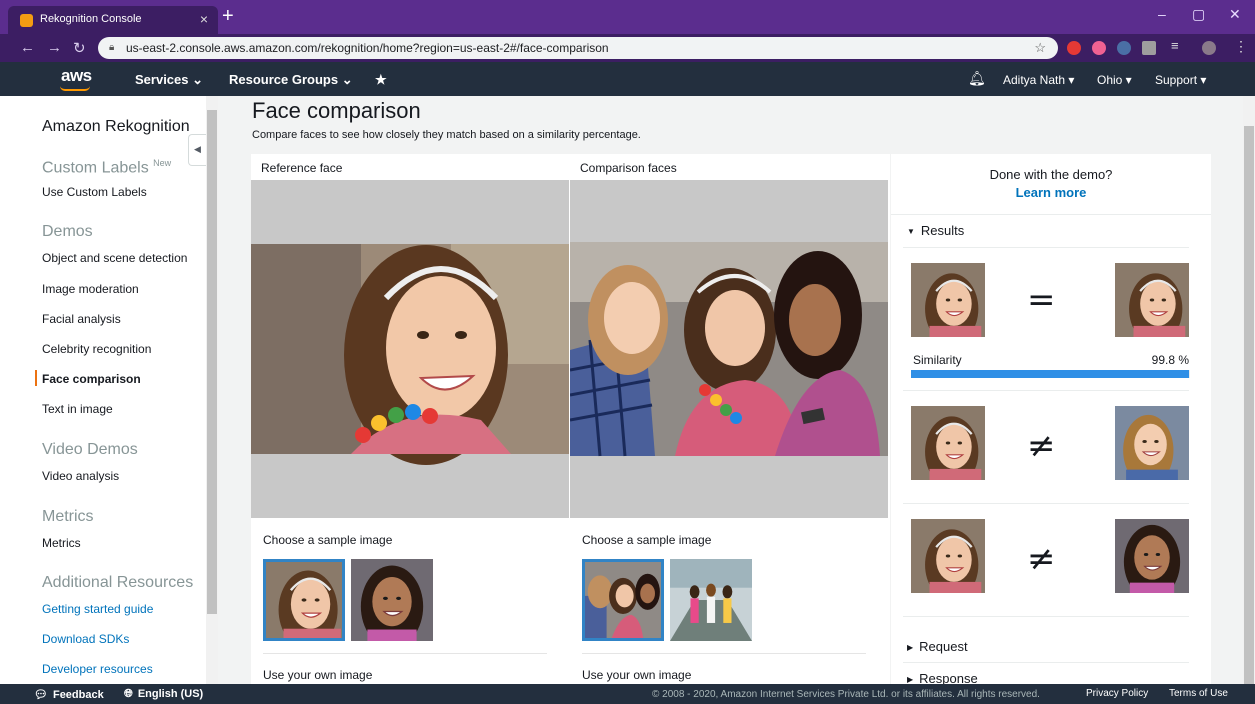  Describe the element at coordinates (68, 516) in the screenshot. I see `sidebar-heading-metrics: Metrics` at that location.